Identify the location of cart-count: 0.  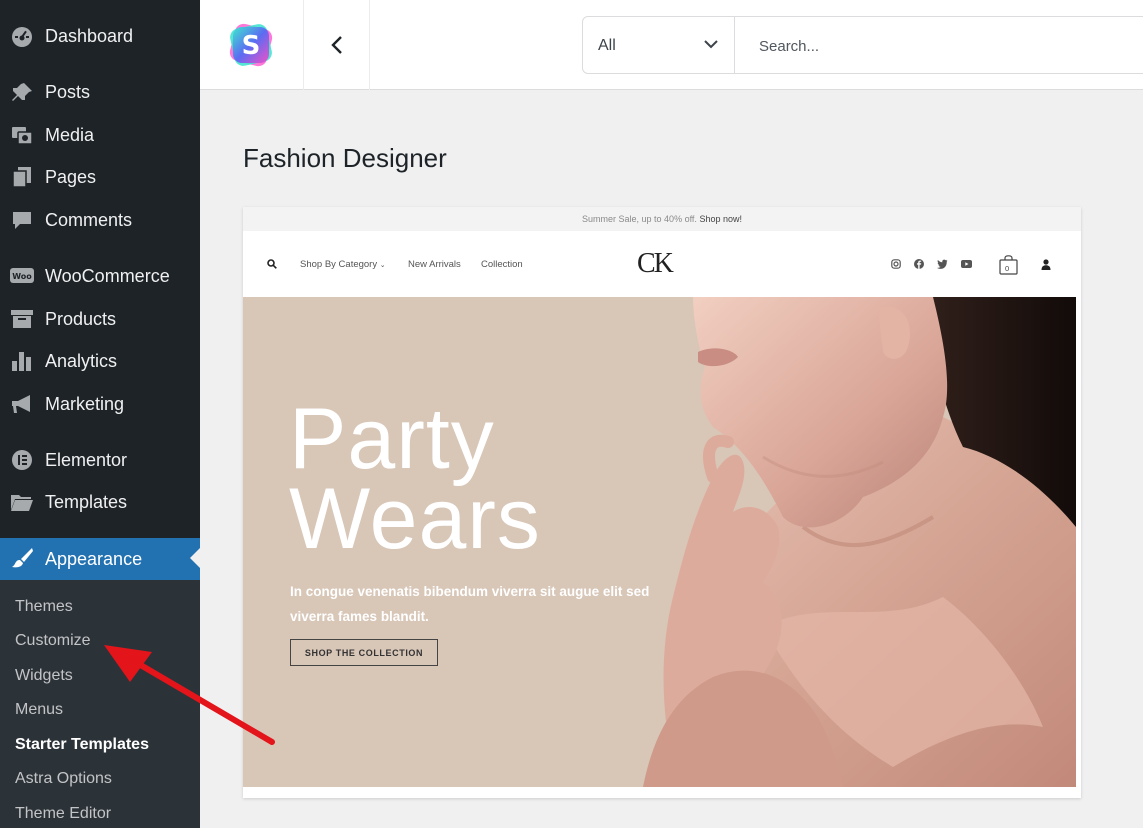
(1007, 268).